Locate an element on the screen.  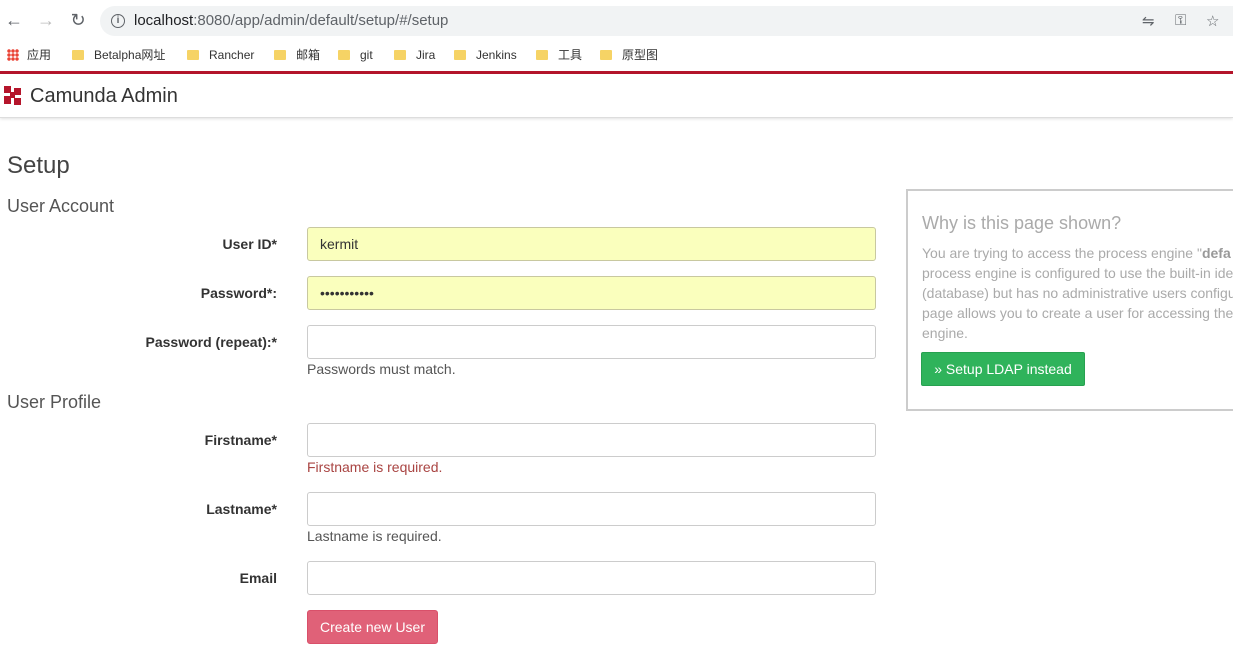
key-icon: ⚿ is located at coordinates (1180, 20).